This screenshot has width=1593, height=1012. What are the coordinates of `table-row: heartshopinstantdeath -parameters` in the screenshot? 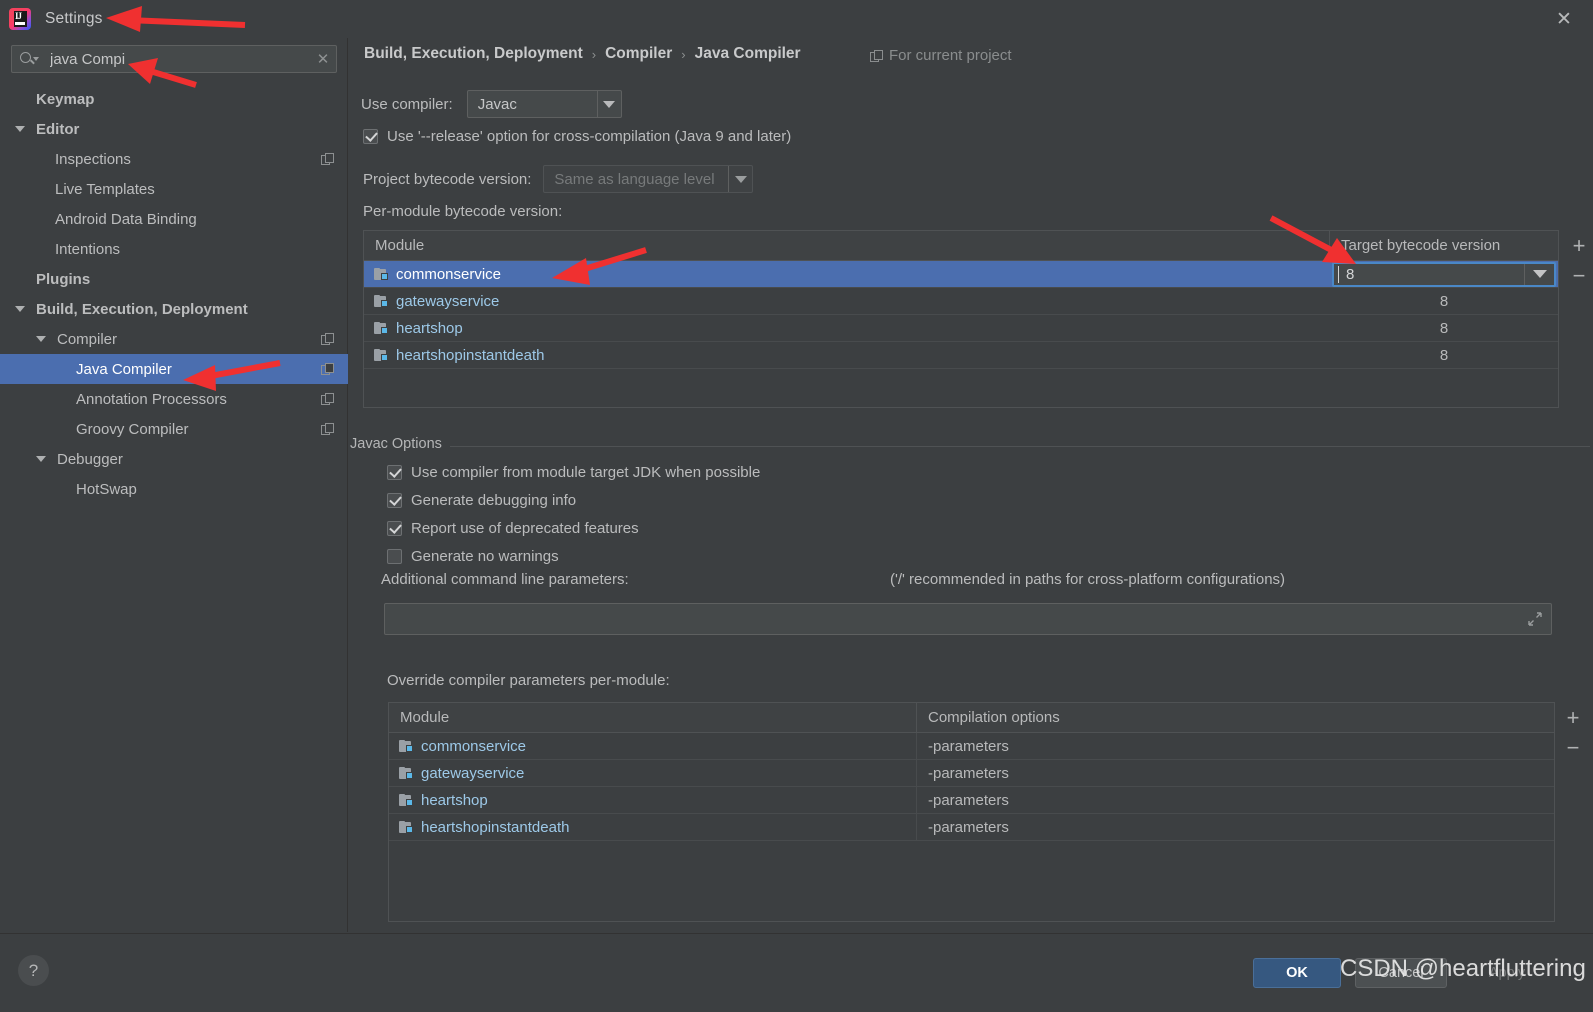 It's located at (971, 827).